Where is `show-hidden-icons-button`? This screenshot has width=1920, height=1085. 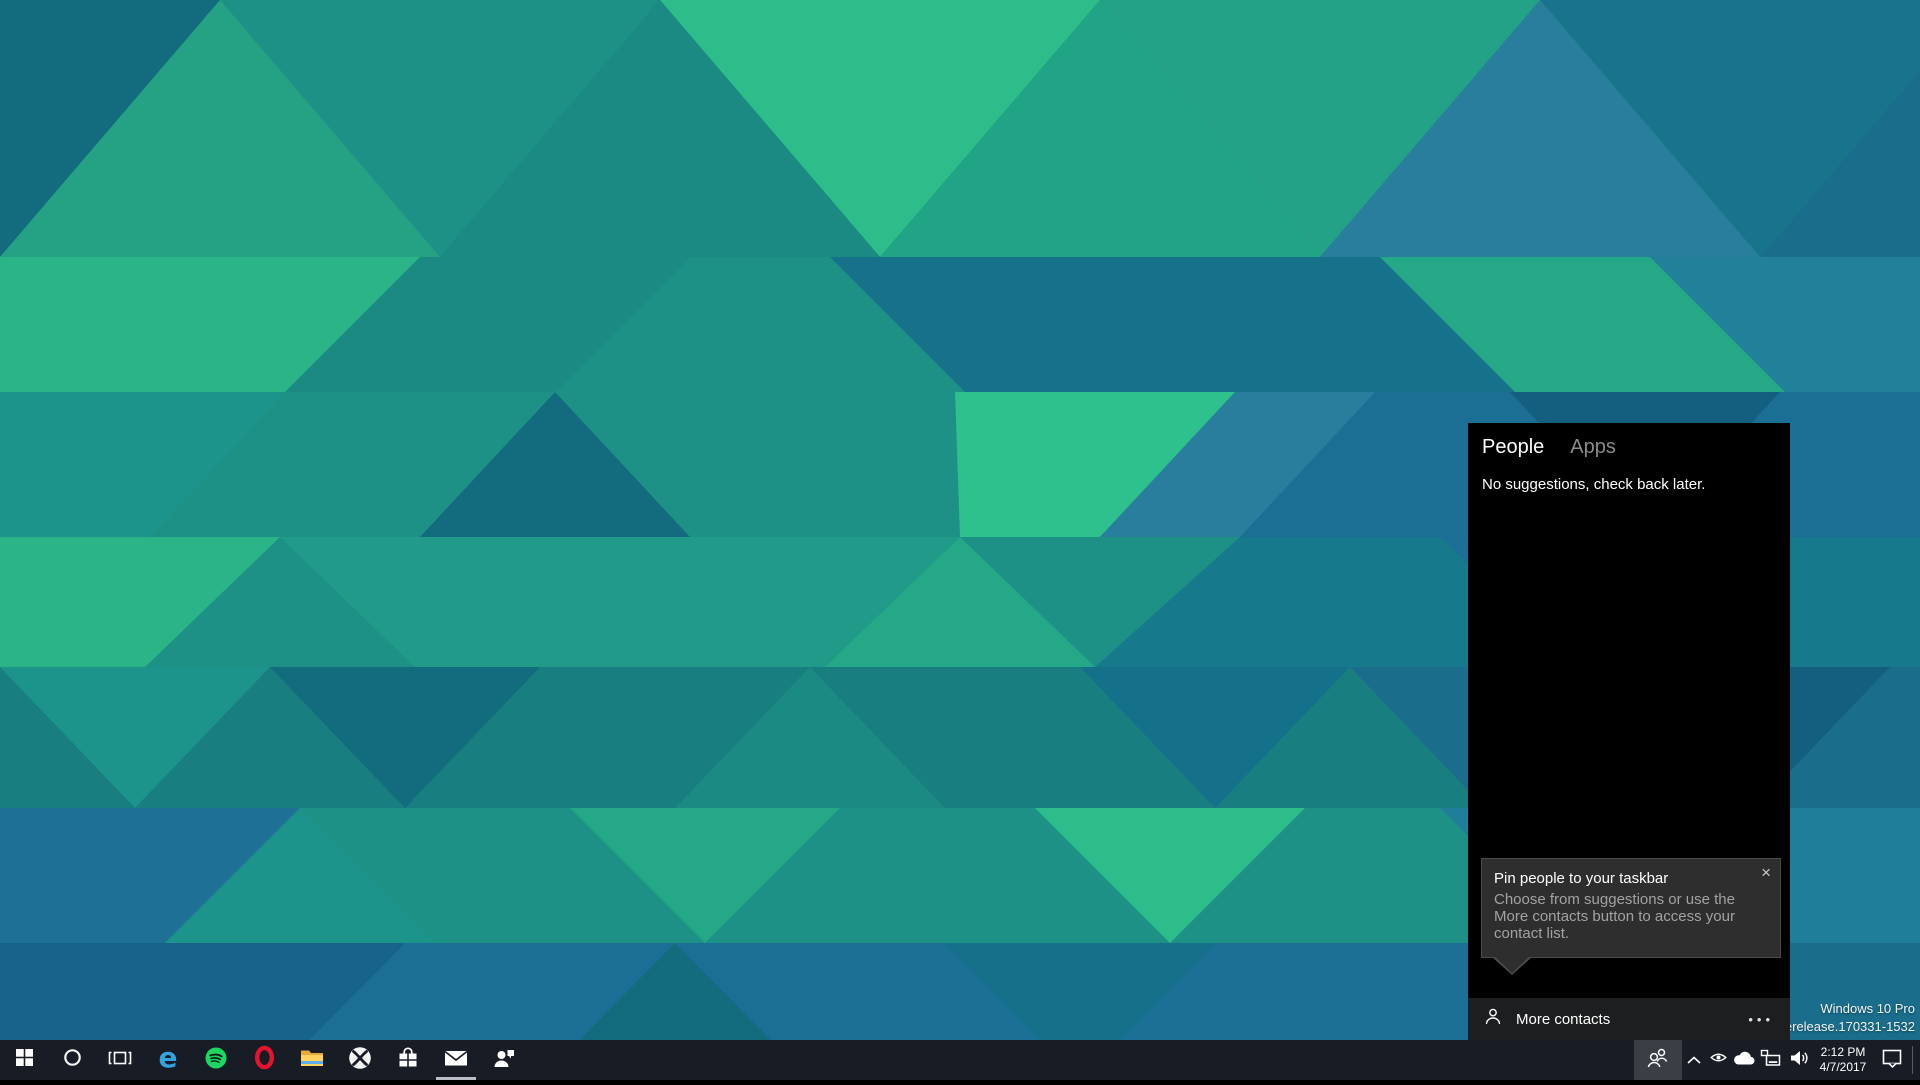
show-hidden-icons-button is located at coordinates (1694, 1060).